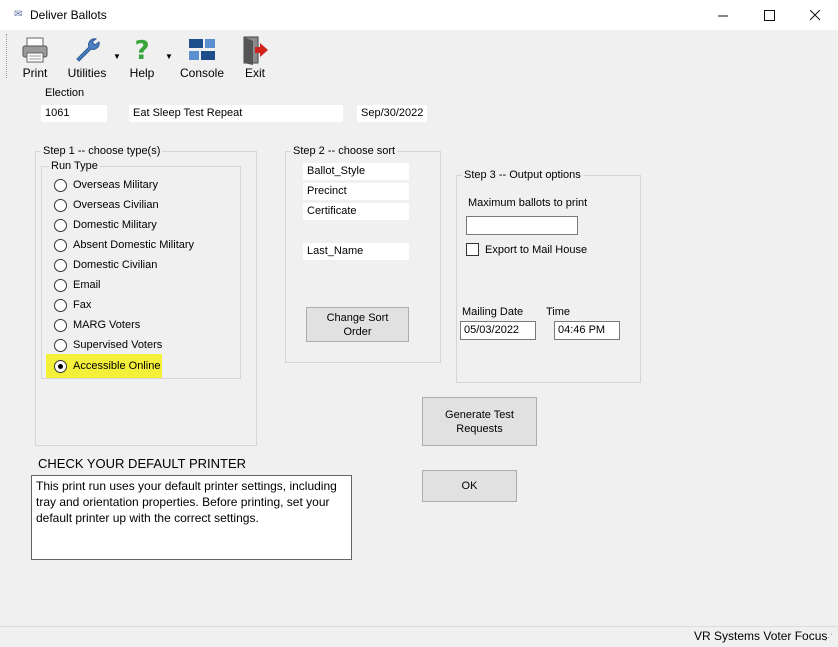 Image resolution: width=838 pixels, height=647 pixels. I want to click on maximize-icon, so click(769, 15).